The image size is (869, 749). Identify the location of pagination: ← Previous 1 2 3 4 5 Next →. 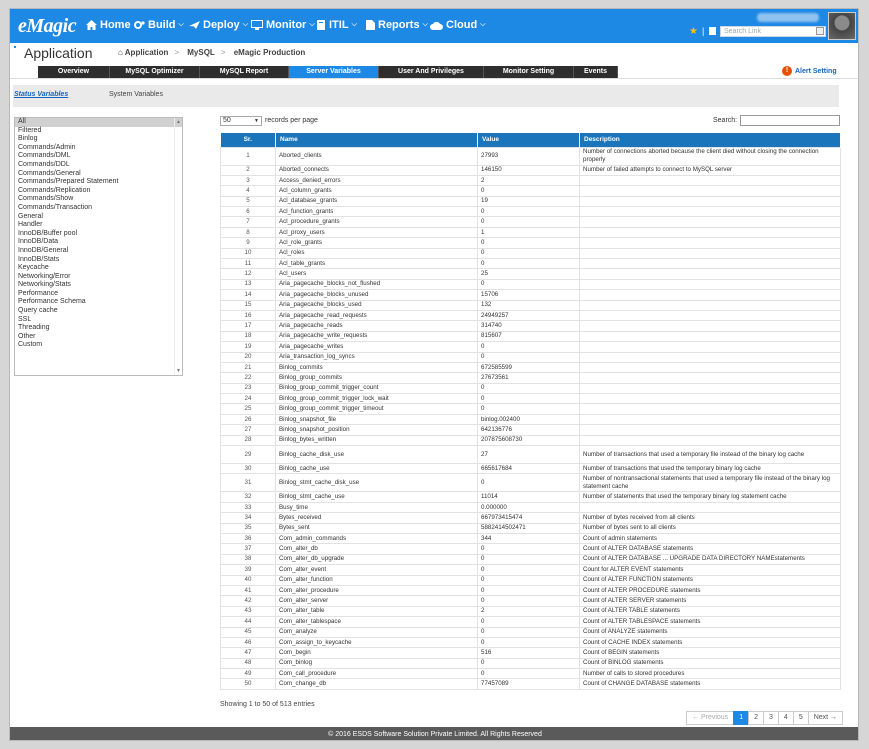
(765, 718).